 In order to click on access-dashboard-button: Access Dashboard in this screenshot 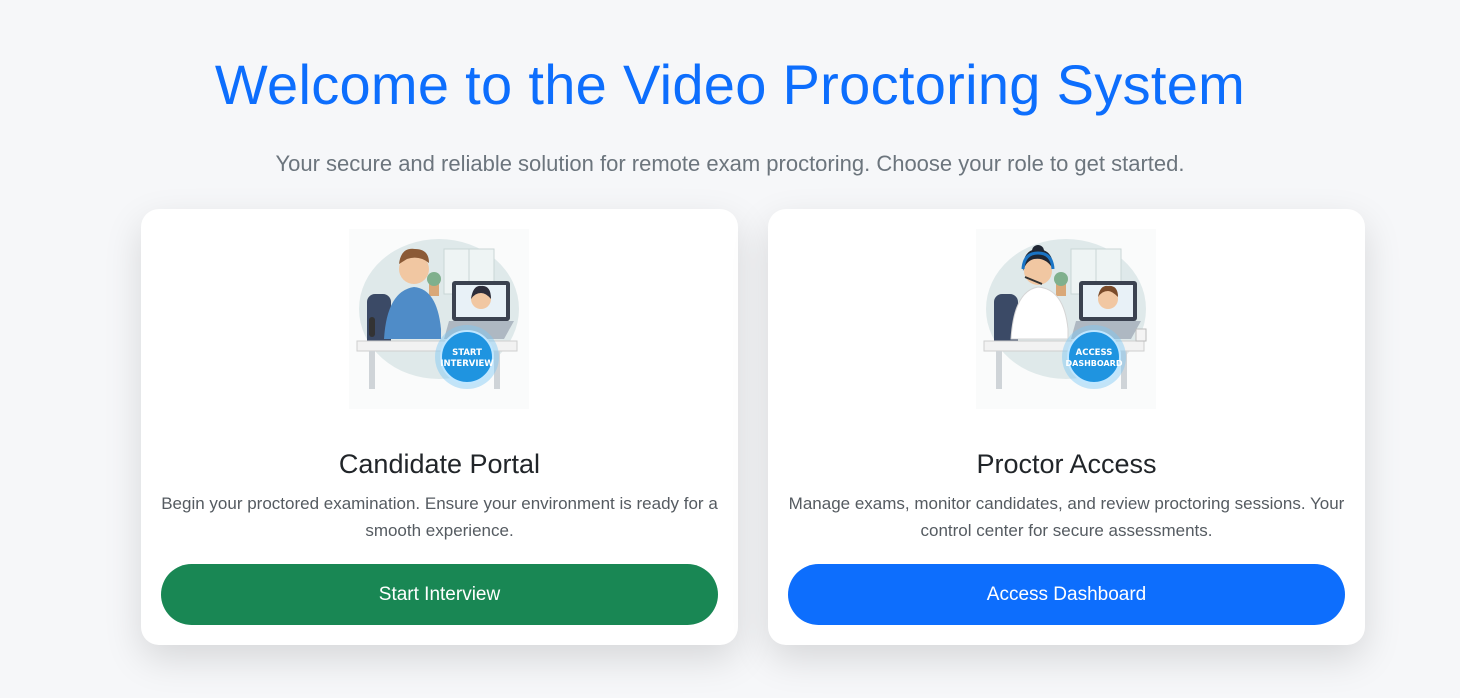, I will do `click(1066, 594)`.